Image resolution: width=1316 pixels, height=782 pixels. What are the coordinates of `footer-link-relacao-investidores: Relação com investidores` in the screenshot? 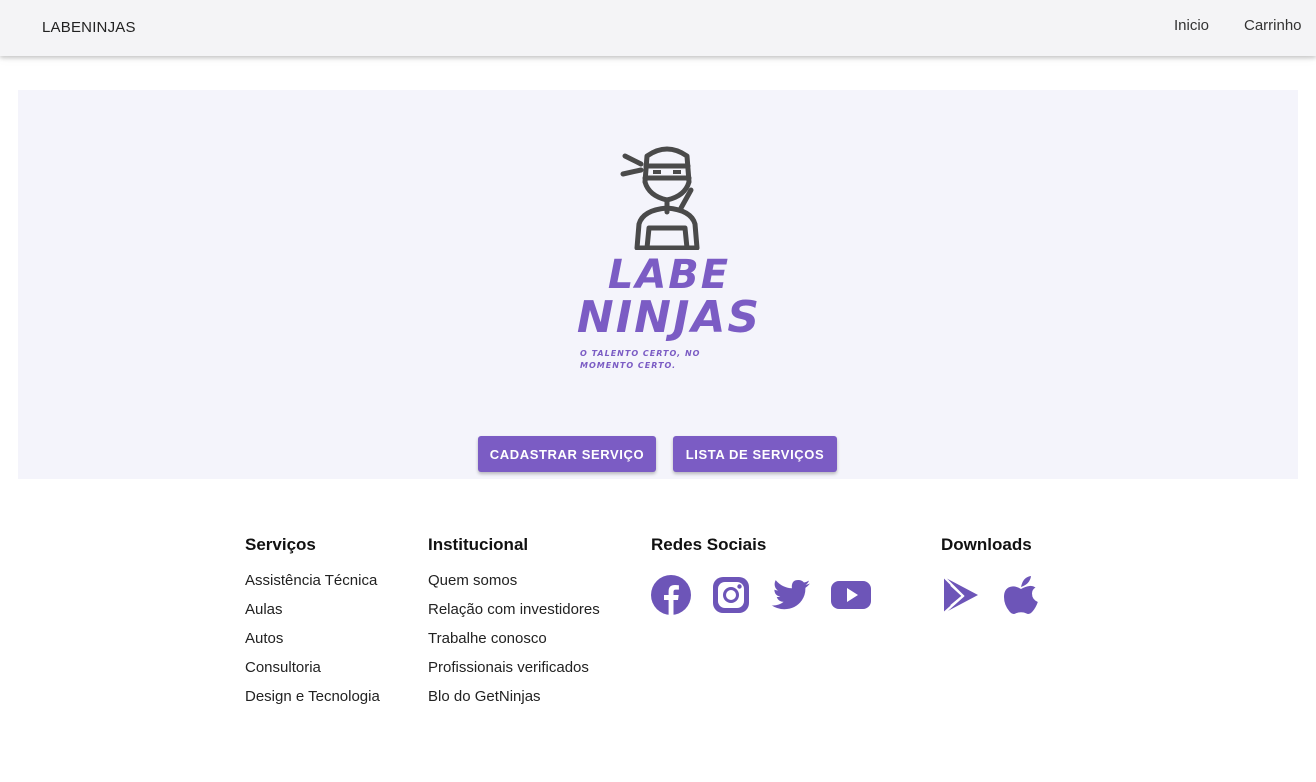 It's located at (514, 615).